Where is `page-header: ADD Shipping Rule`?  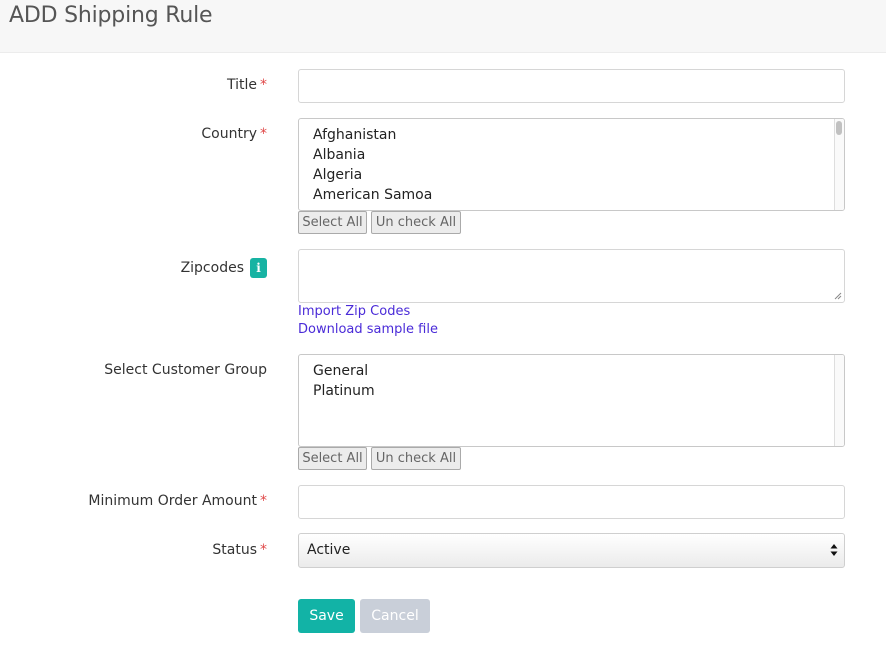
page-header: ADD Shipping Rule is located at coordinates (443, 26).